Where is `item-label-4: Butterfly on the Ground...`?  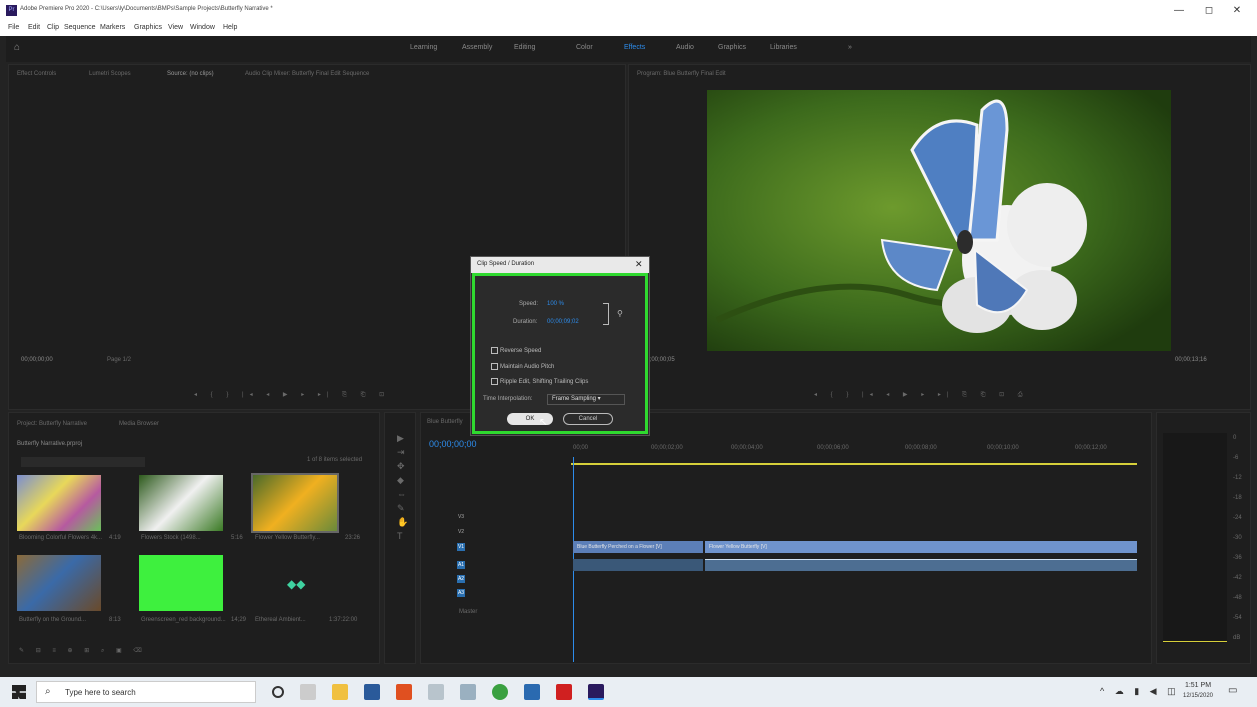
item-label-4: Butterfly on the Ground... is located at coordinates (53, 620).